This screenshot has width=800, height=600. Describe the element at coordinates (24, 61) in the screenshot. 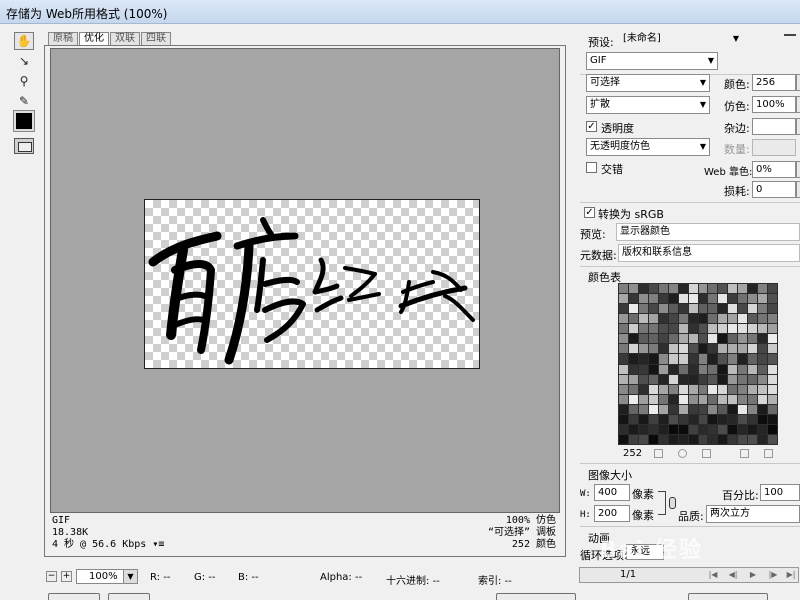

I see `slice-select-tool-icon: ↘` at that location.